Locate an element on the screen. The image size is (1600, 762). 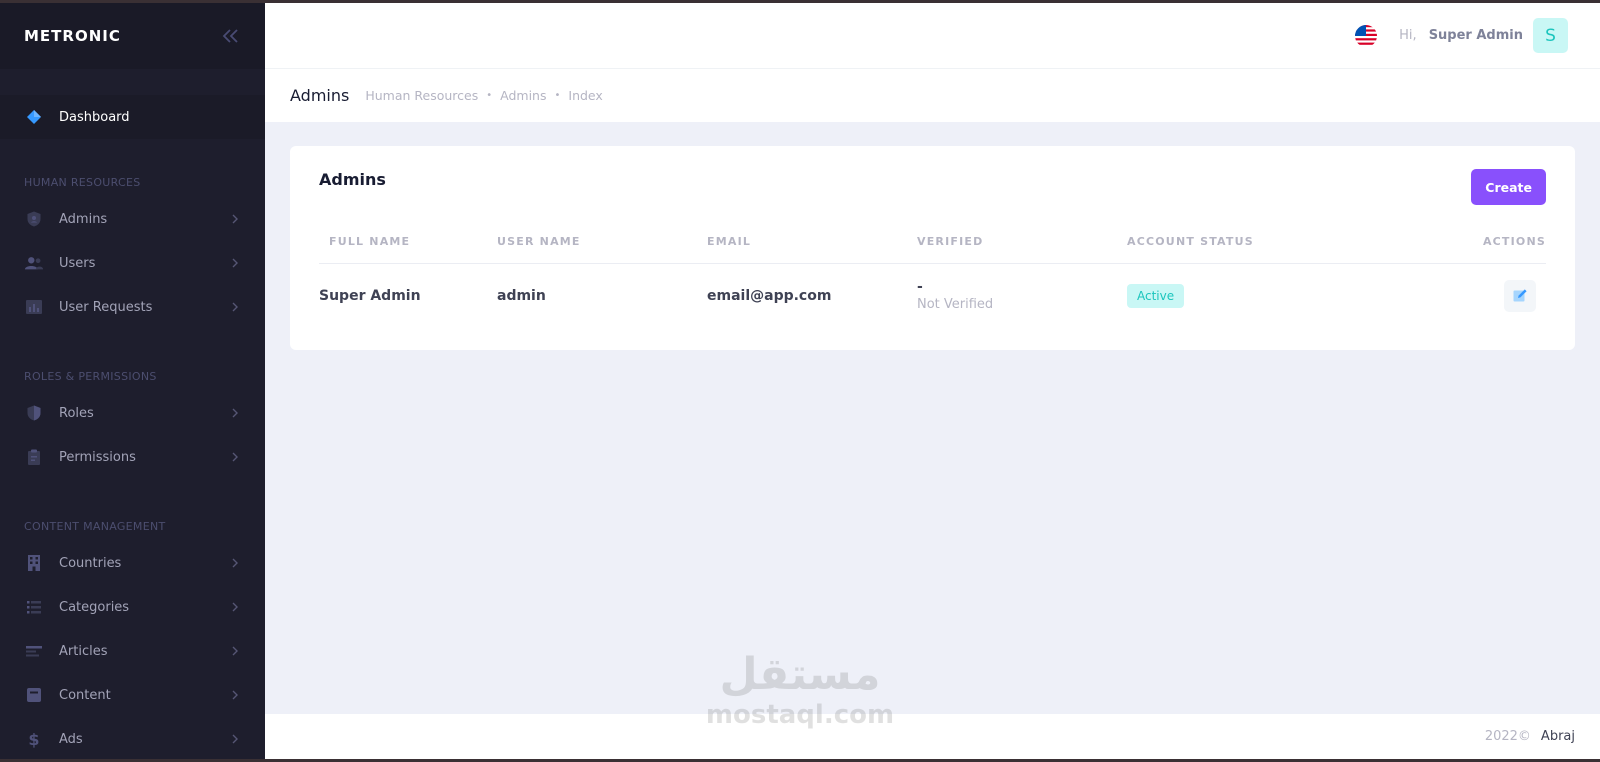
sidebar-item-content: Content is located at coordinates (132, 695).